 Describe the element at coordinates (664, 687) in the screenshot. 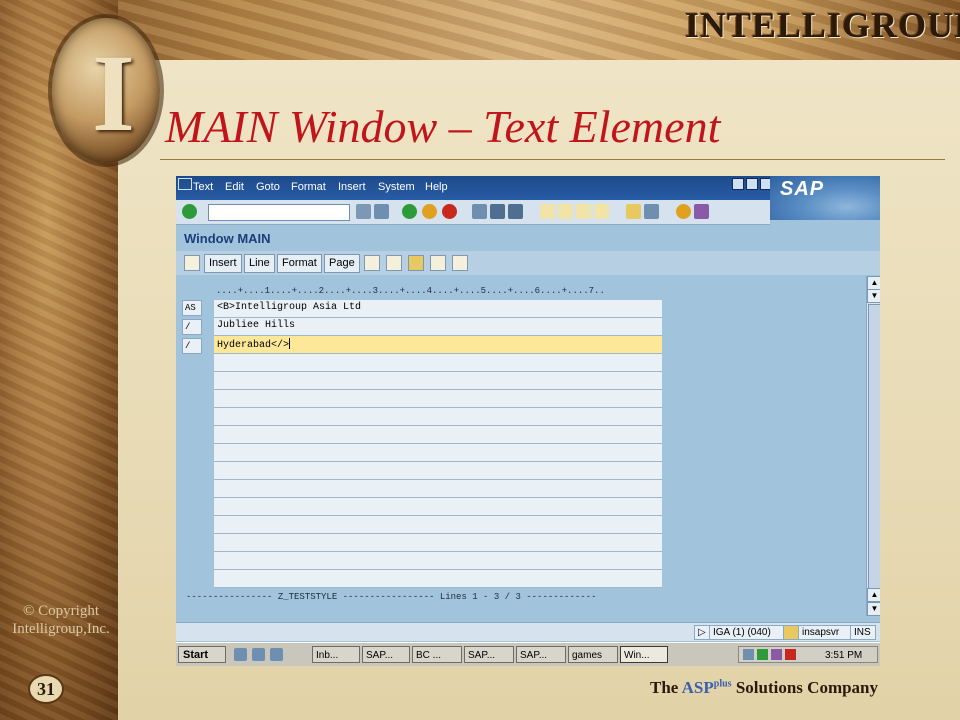

I see `tagline-the: The` at that location.